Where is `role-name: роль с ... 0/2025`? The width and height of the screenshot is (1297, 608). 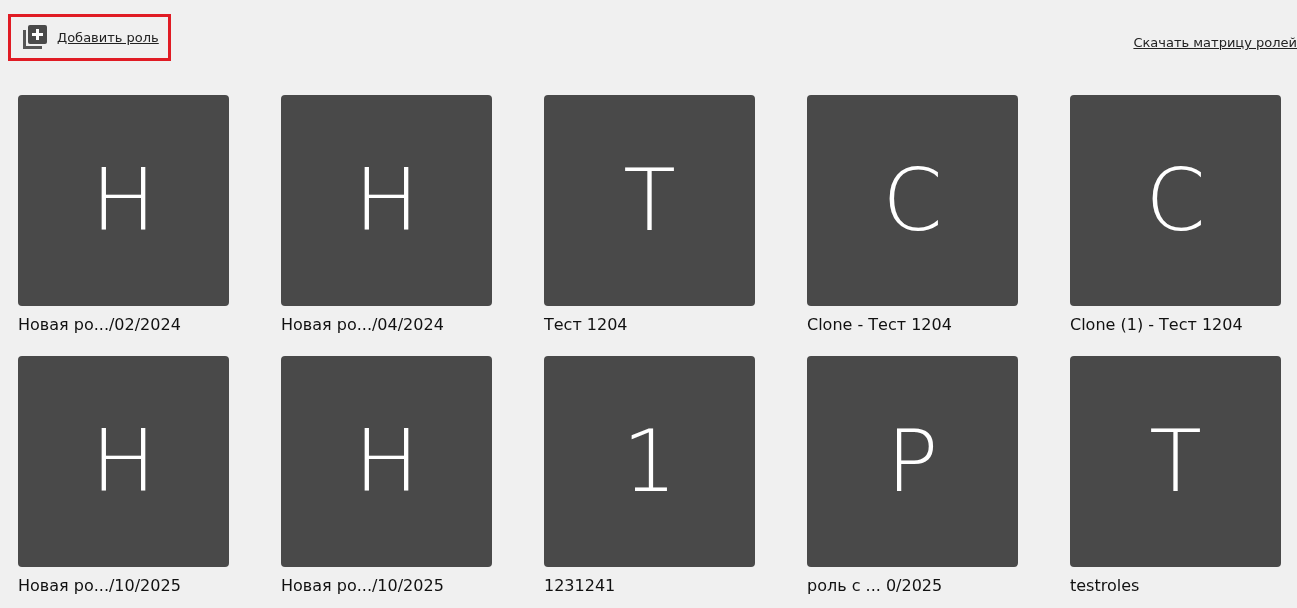 role-name: роль с ... 0/2025 is located at coordinates (875, 586).